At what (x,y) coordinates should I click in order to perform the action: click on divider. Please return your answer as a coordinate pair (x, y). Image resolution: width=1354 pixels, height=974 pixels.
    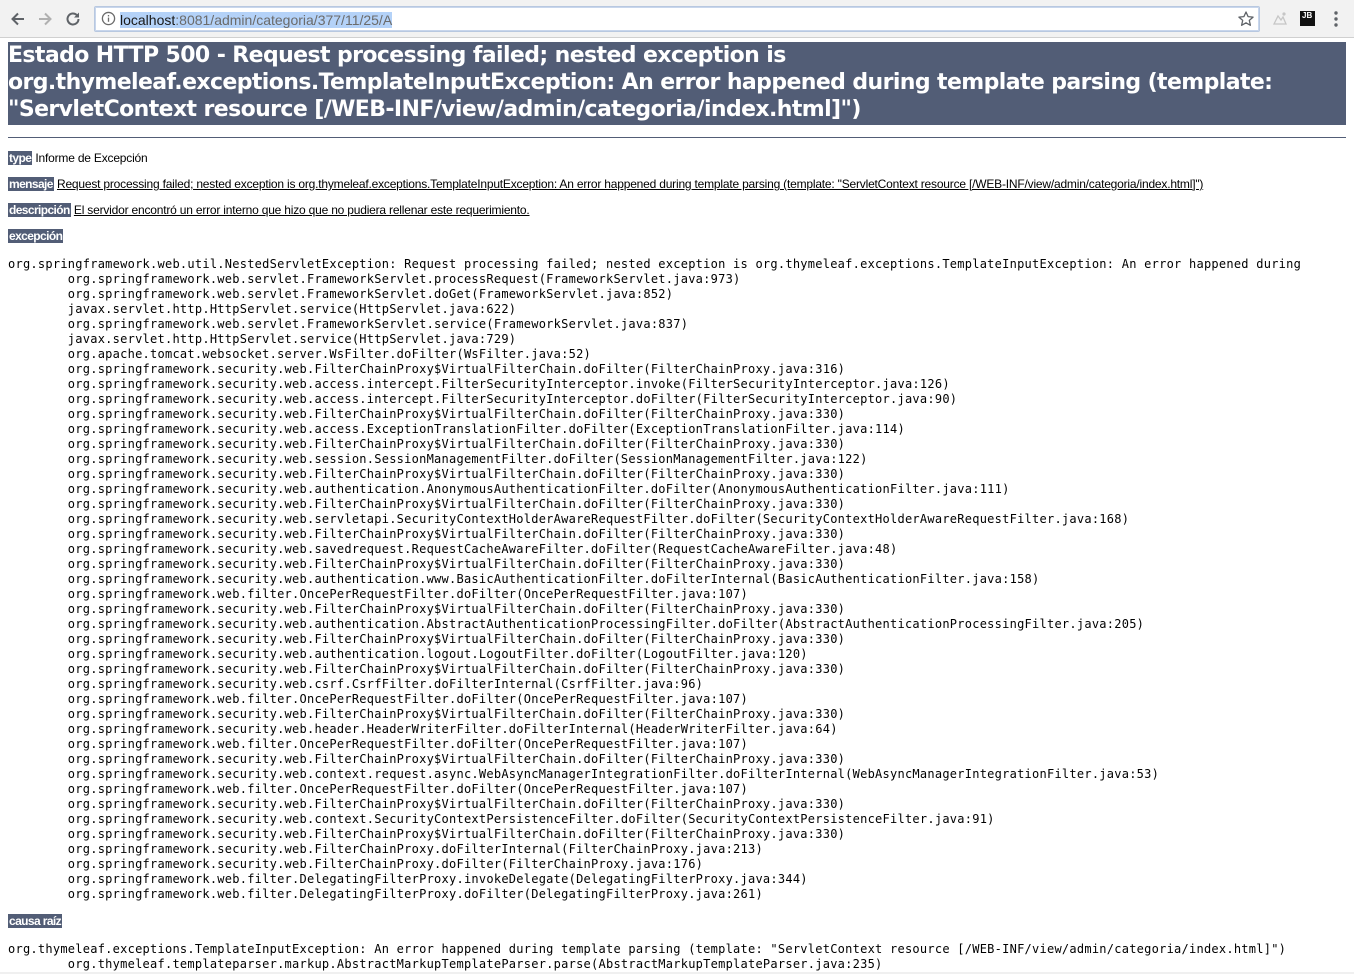
    Looking at the image, I should click on (677, 137).